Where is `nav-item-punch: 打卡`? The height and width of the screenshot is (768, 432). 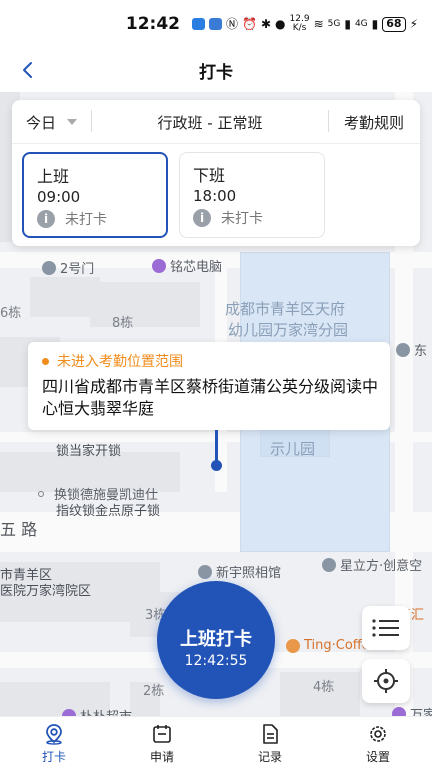
nav-item-punch: 打卡 is located at coordinates (54, 742).